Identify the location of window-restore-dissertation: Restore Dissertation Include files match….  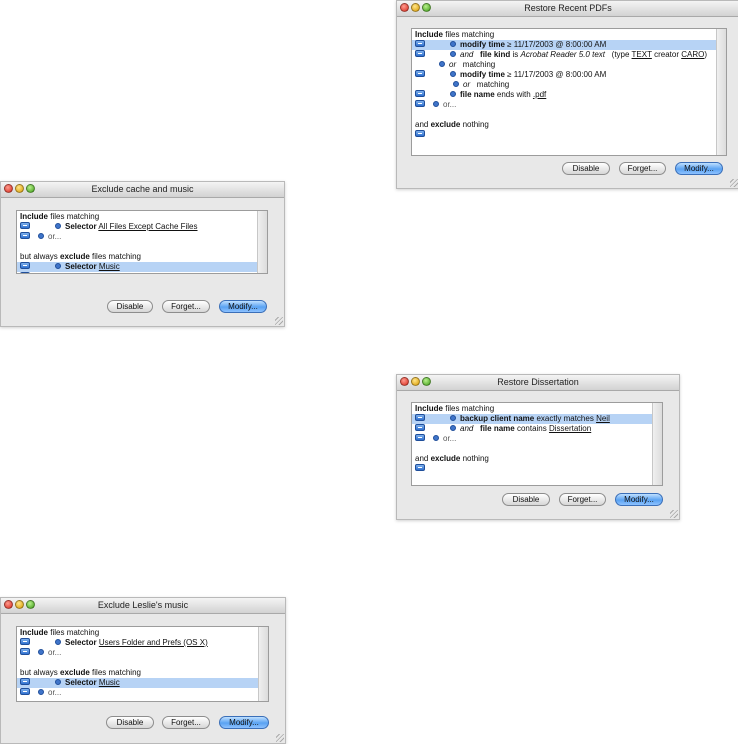
(538, 447).